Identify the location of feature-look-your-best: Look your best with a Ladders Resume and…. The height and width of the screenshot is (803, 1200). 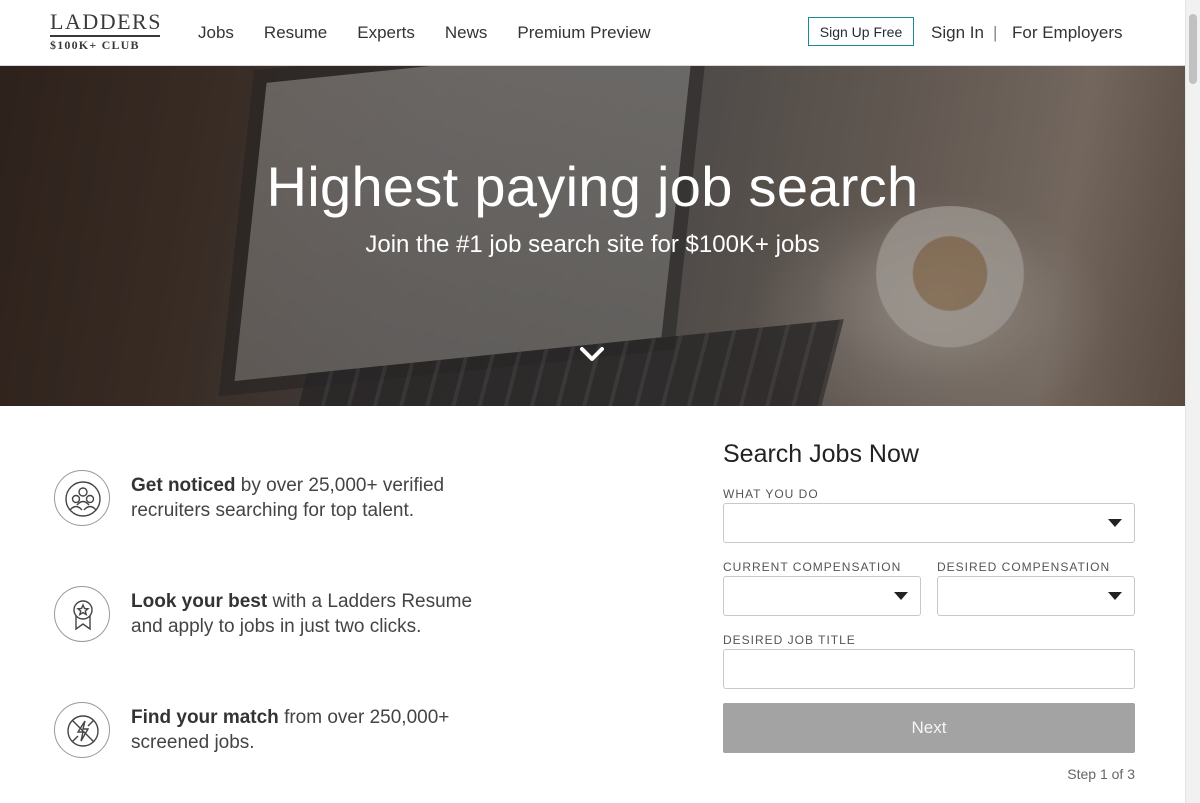
(294, 616).